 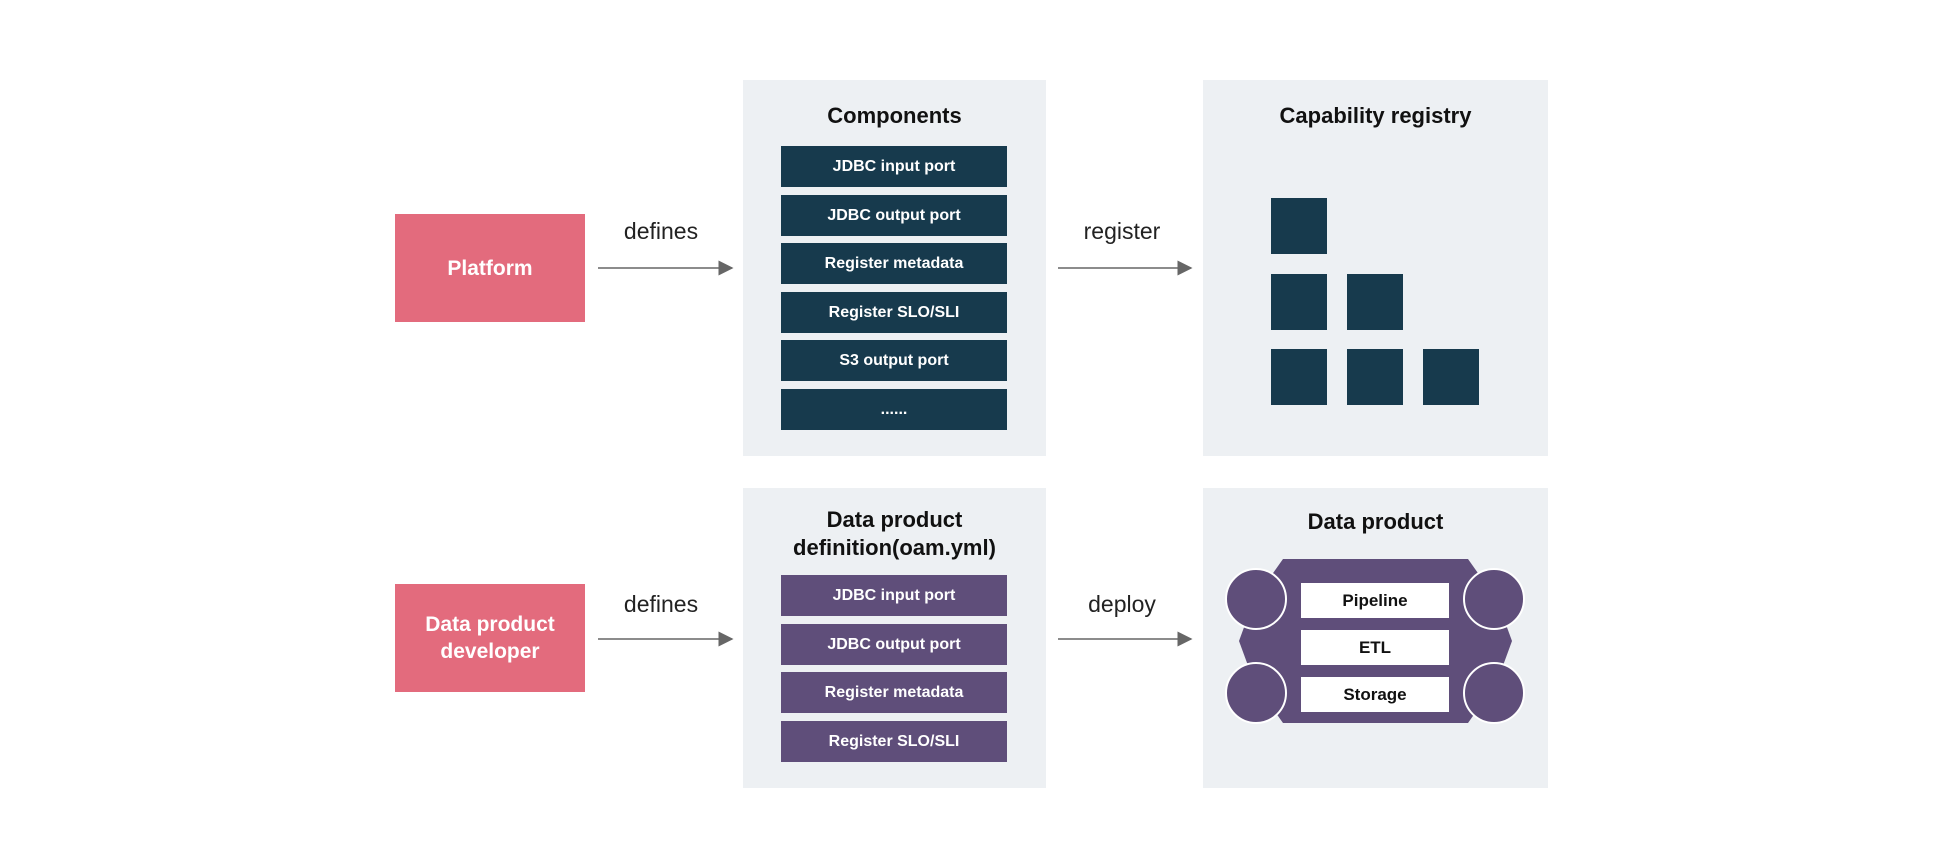 I want to click on components-title: Components, so click(x=894, y=115).